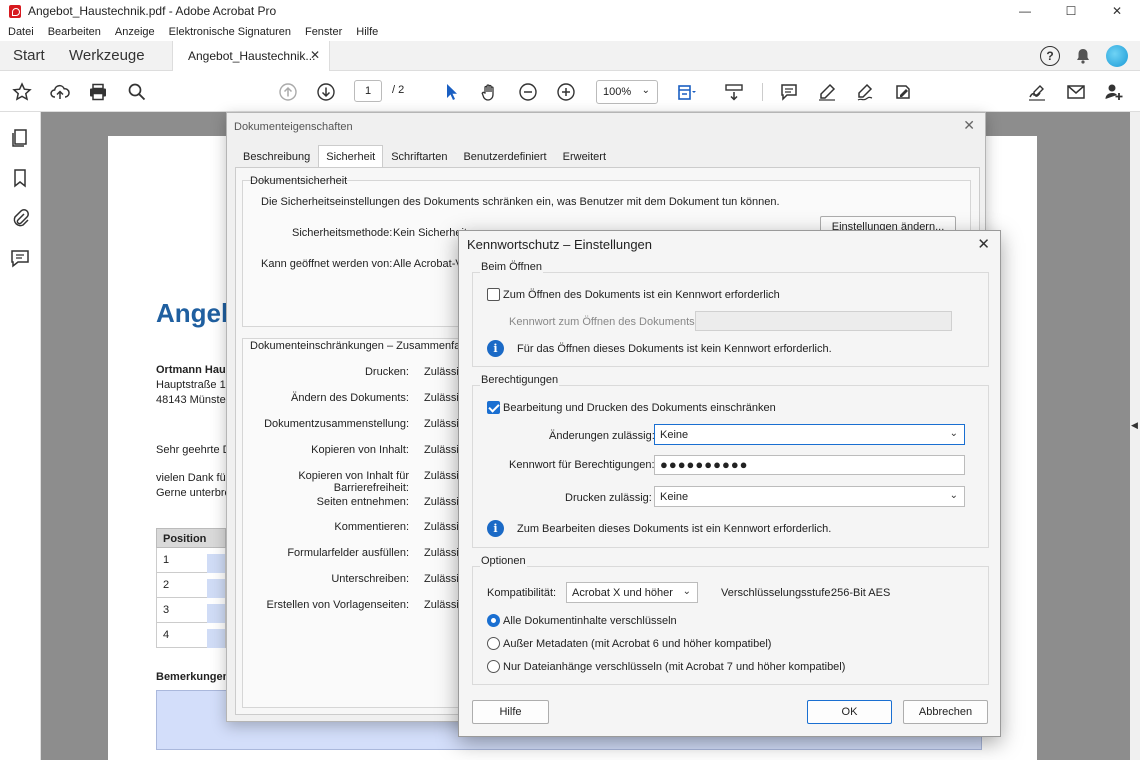 The width and height of the screenshot is (1140, 760). What do you see at coordinates (865, 92) in the screenshot?
I see `draw-icon` at bounding box center [865, 92].